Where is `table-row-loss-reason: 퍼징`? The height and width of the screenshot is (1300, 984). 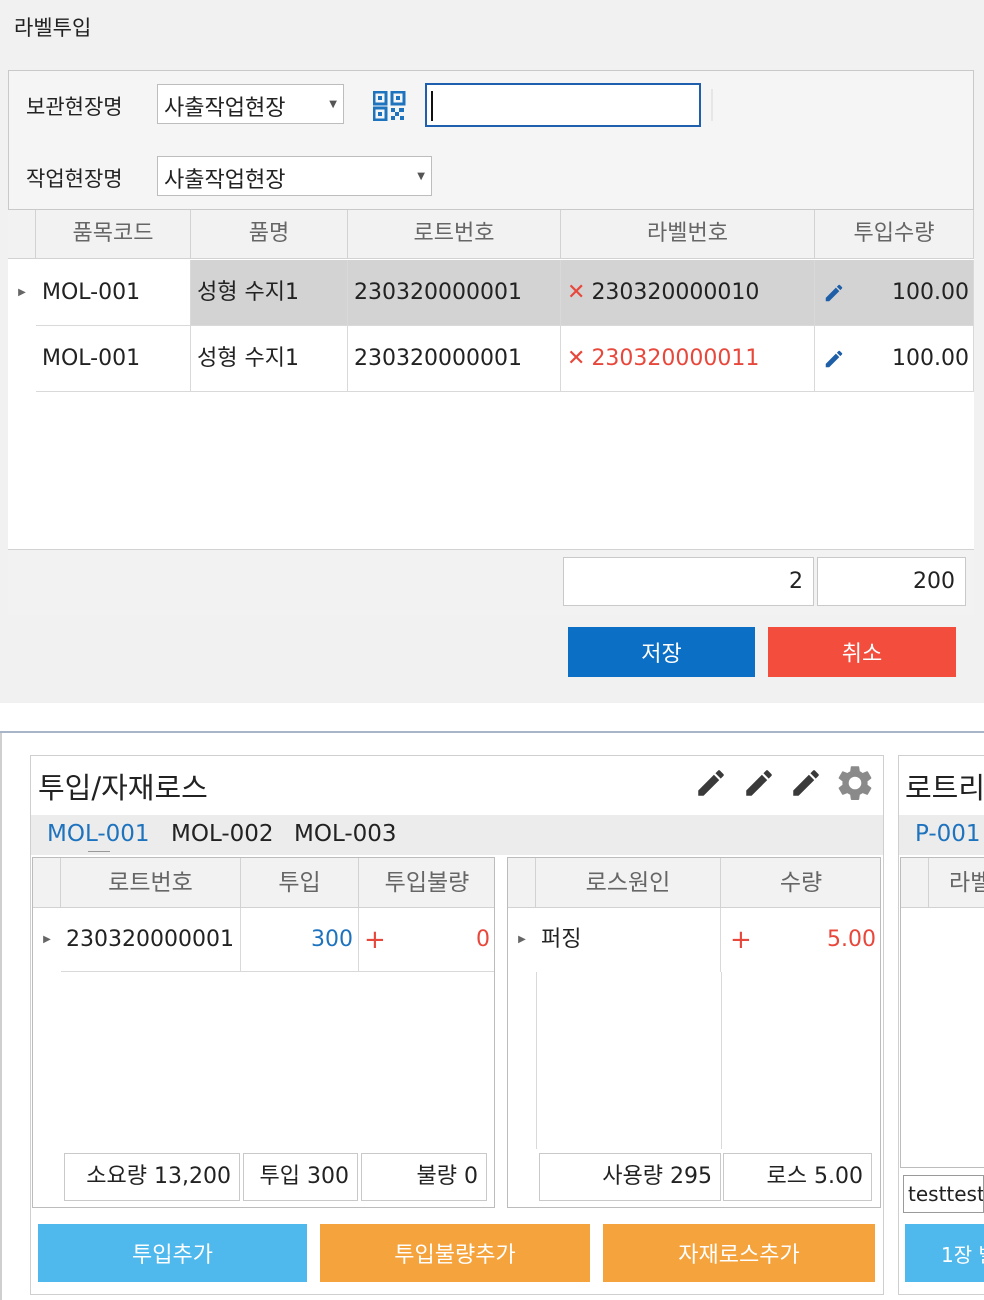
table-row-loss-reason: 퍼징 is located at coordinates (628, 940).